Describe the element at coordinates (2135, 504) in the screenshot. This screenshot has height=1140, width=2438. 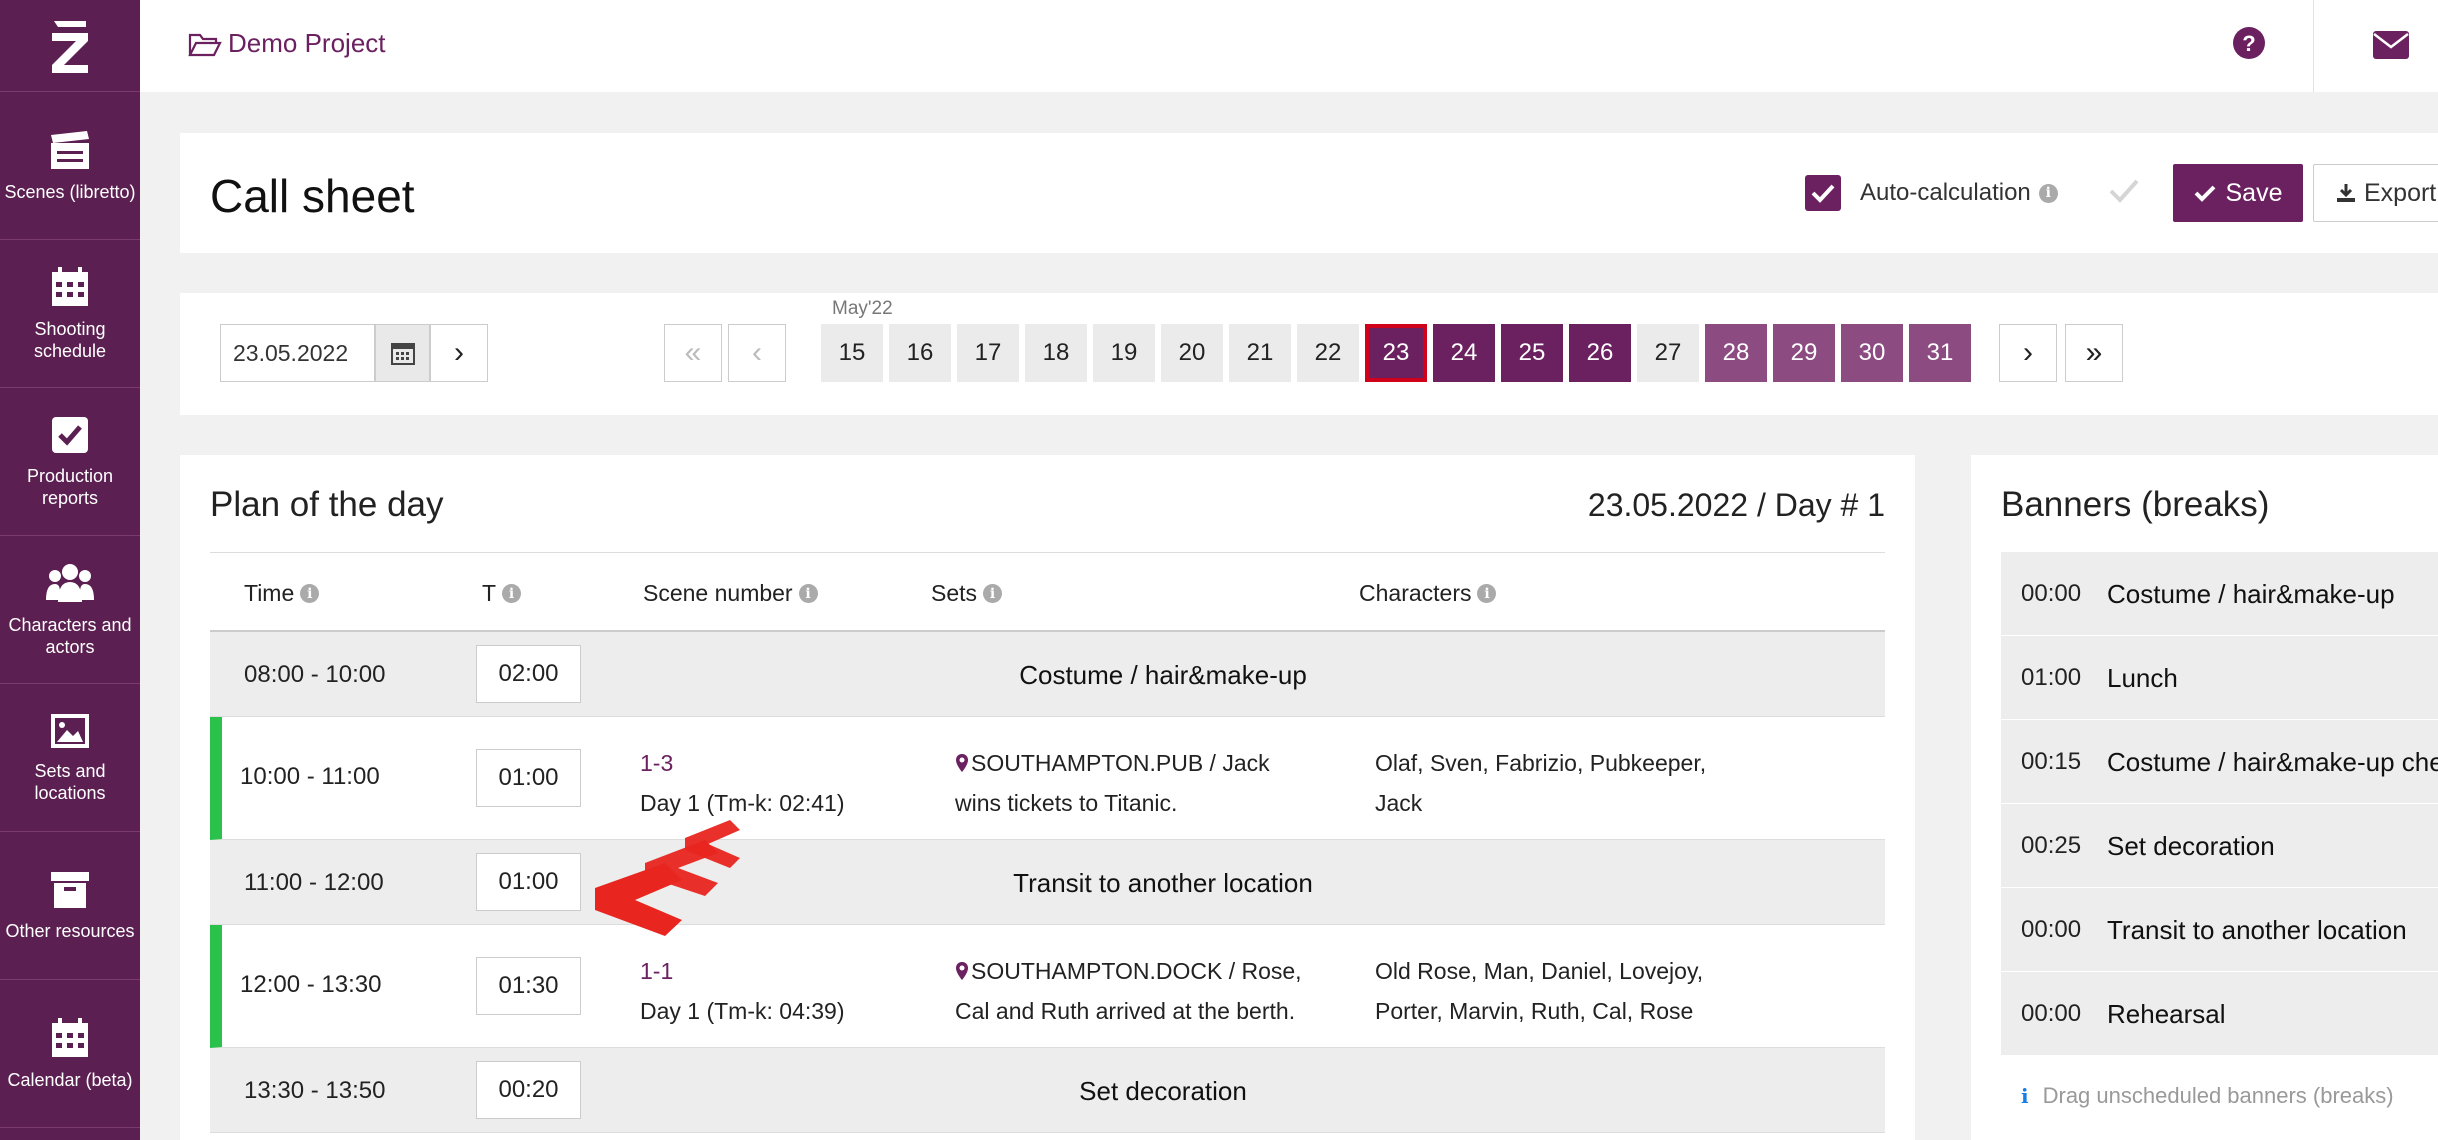
I see `banners-title: Banners (breaks)` at that location.